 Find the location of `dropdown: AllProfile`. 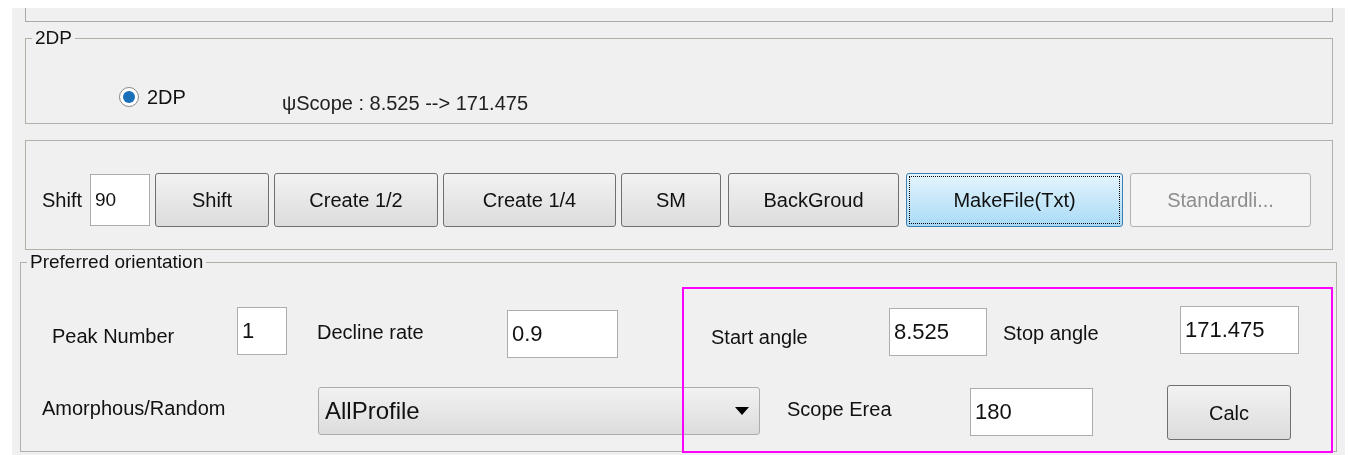

dropdown: AllProfile is located at coordinates (539, 411).